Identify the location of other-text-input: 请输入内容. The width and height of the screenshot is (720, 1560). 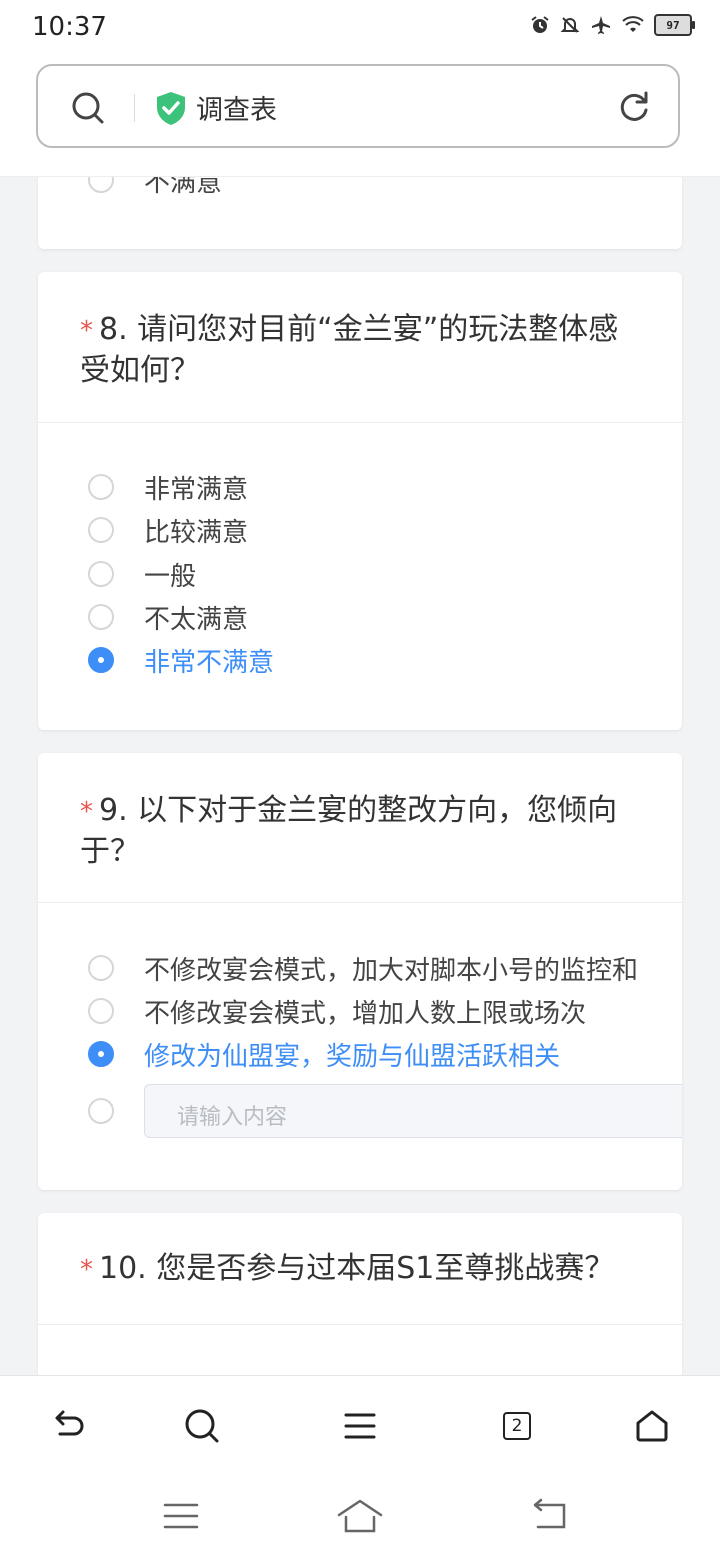
(413, 1111).